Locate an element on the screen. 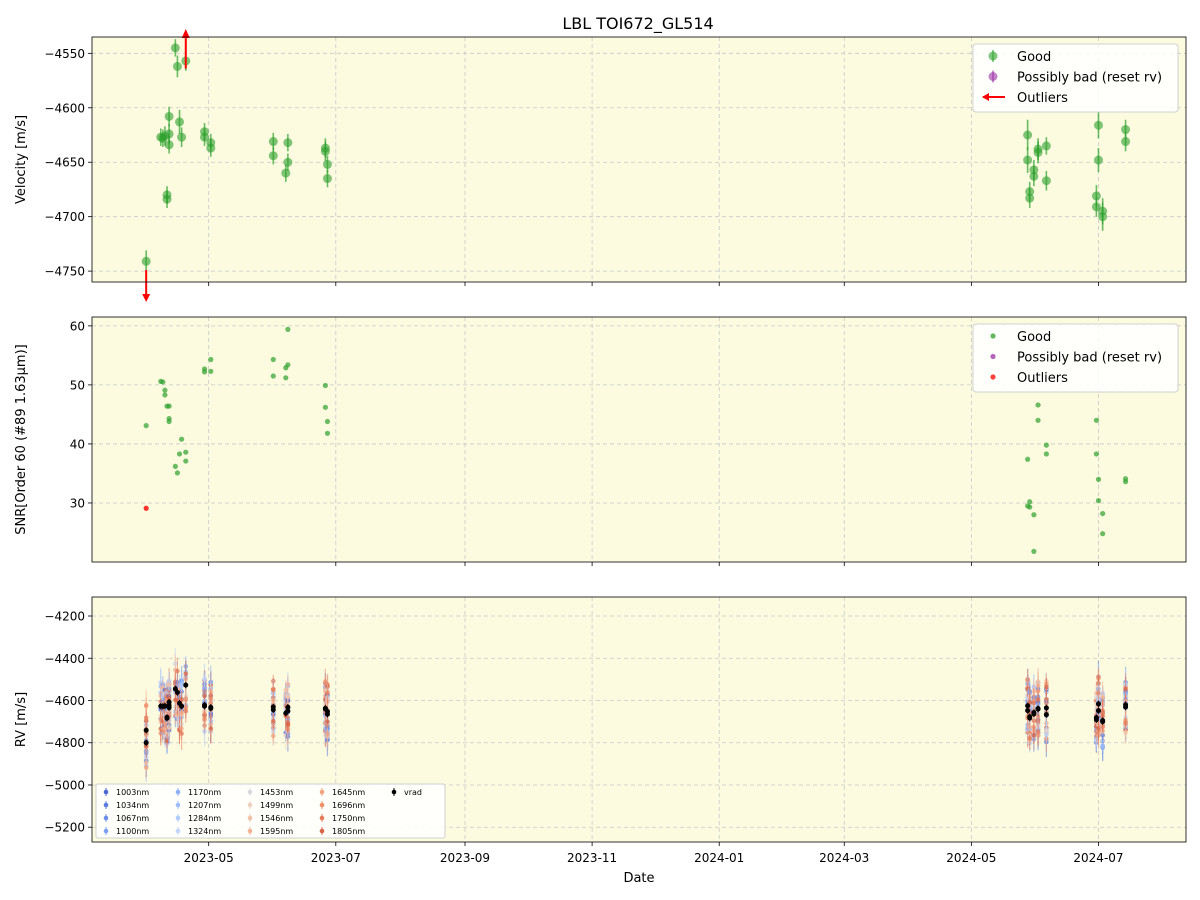  y-tick-label: −4200 is located at coordinates (64, 617).